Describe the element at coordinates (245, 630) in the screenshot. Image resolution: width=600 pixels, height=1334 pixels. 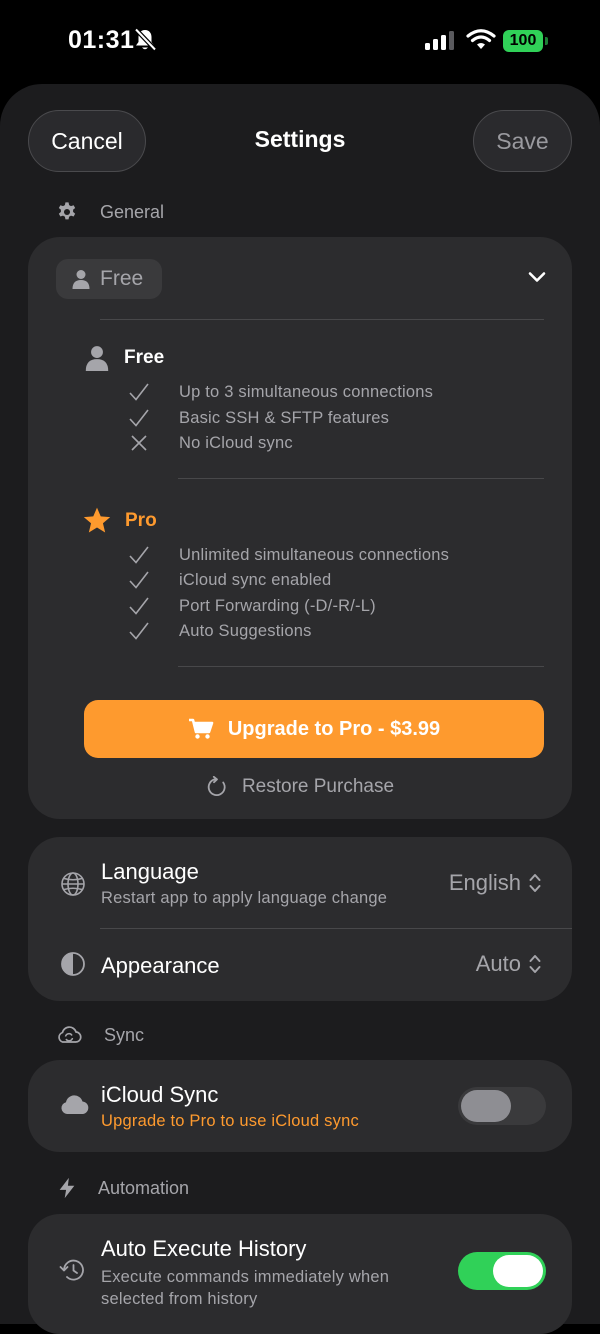
I see `plan-feature-text: Auto Suggestions` at that location.